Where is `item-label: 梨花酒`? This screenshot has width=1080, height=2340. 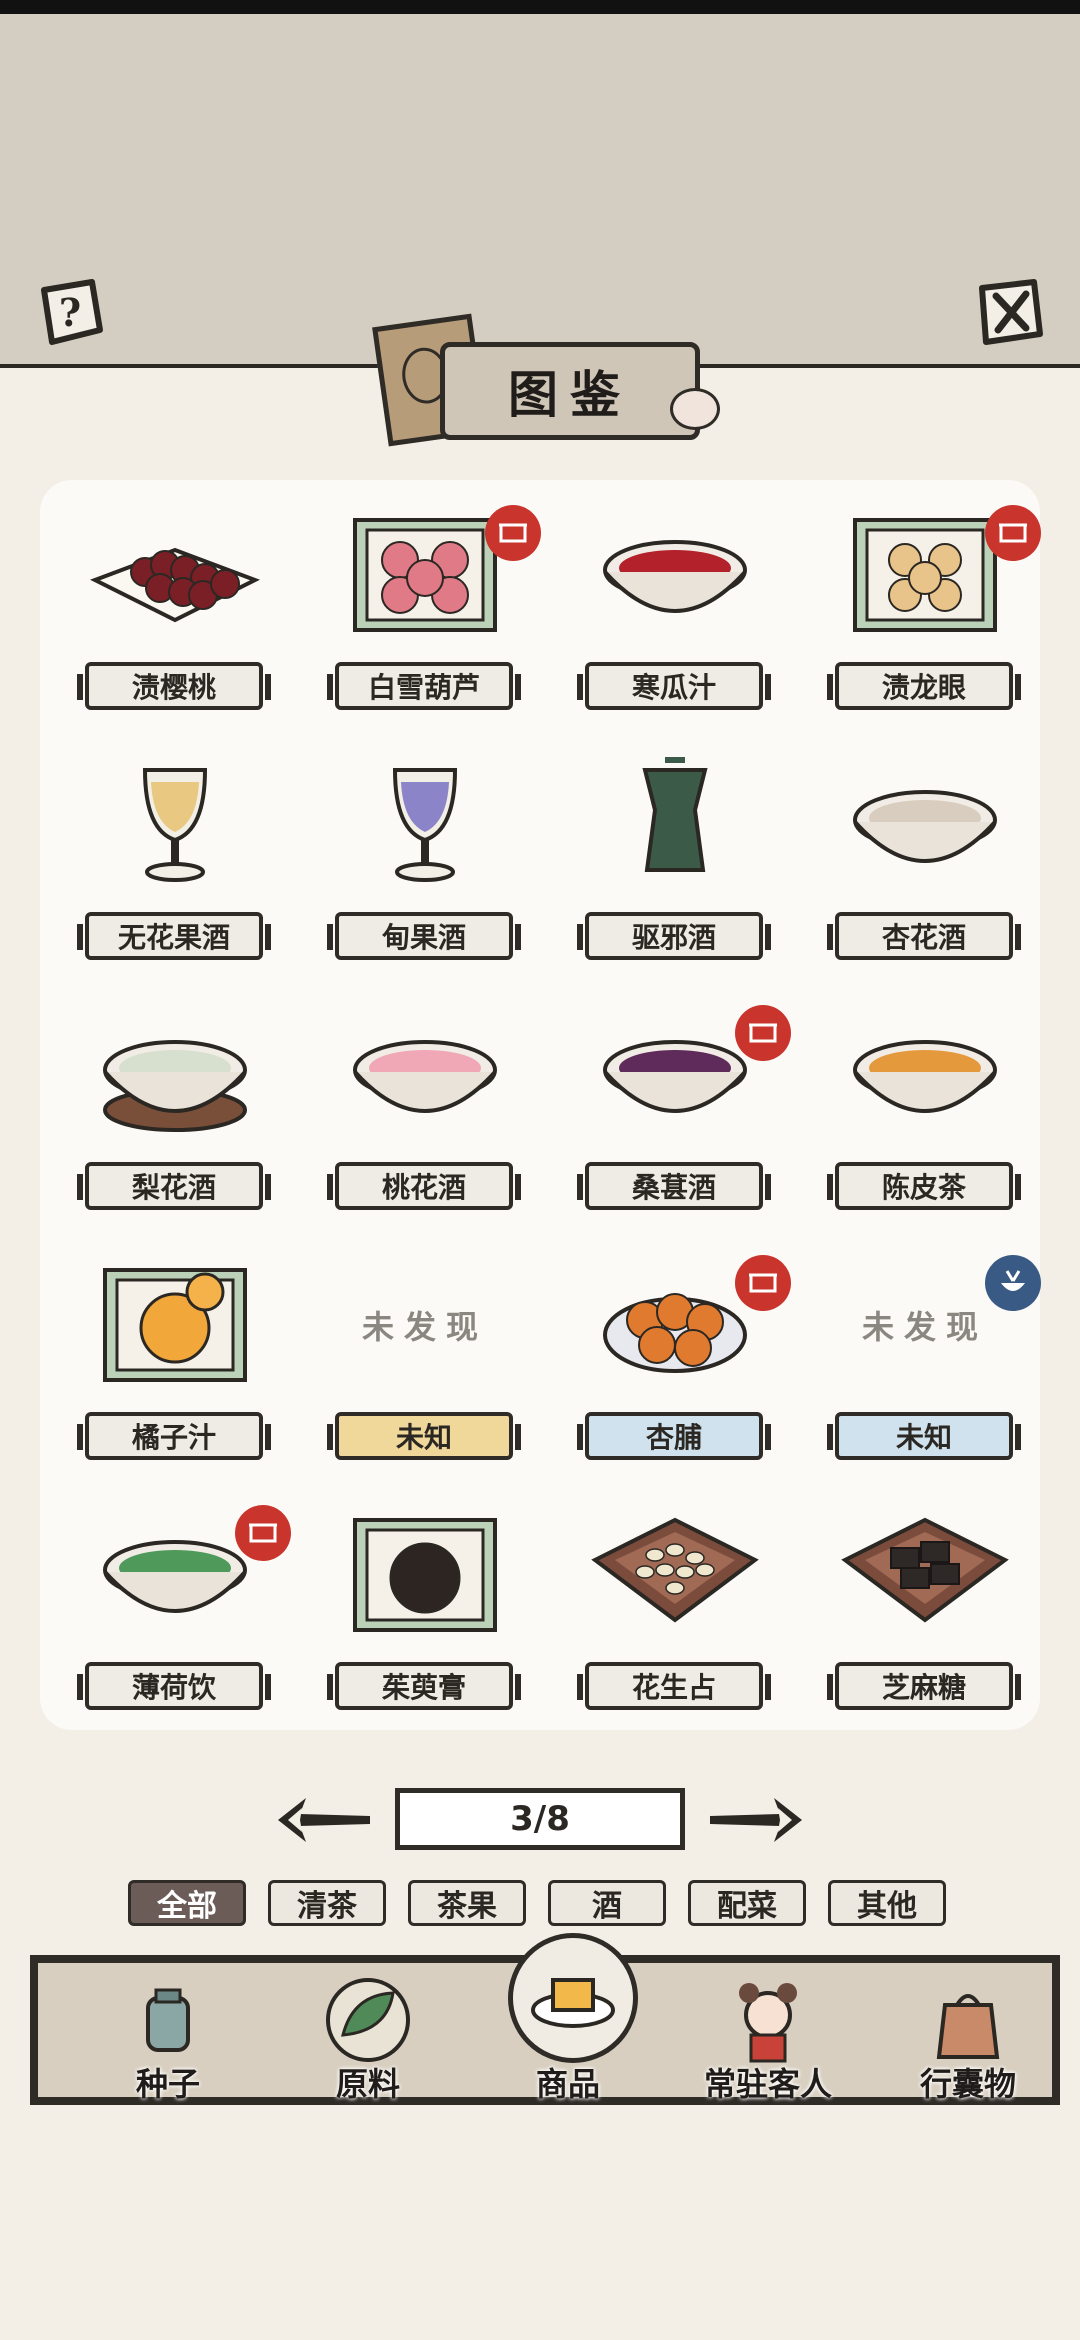
item-label: 梨花酒 is located at coordinates (174, 1186).